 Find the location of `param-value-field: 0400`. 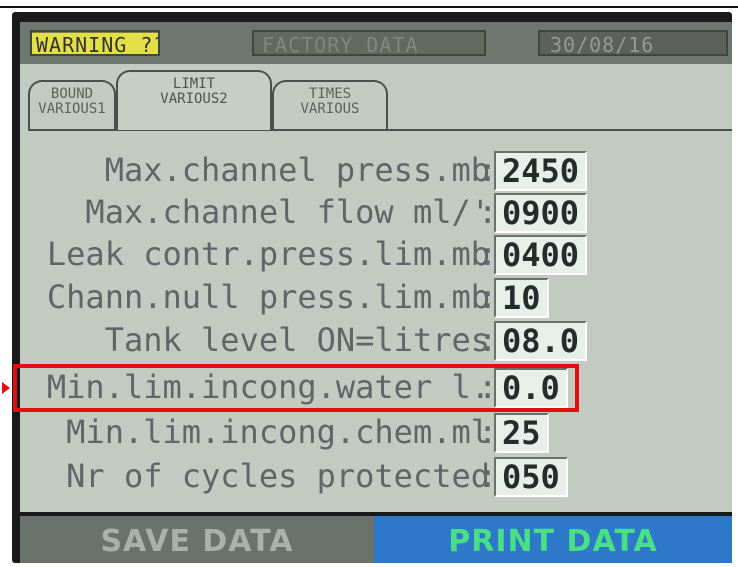

param-value-field: 0400 is located at coordinates (541, 255).